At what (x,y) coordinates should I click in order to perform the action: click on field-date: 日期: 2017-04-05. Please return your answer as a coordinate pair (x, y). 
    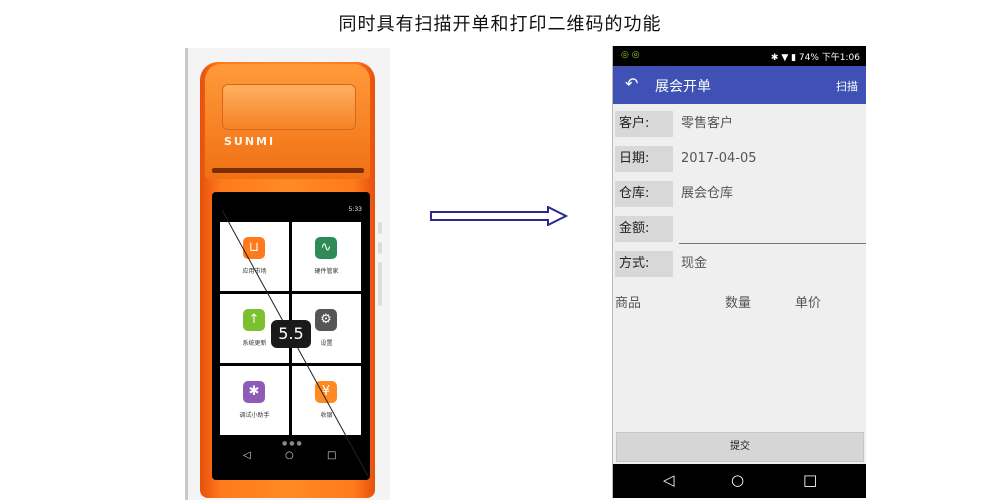
    Looking at the image, I should click on (739, 159).